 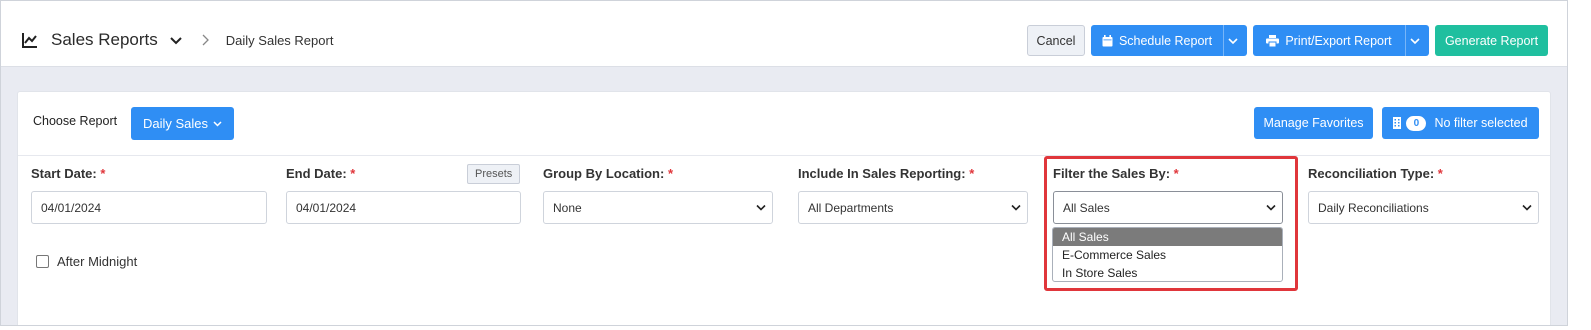 I want to click on reconciliation-type-label: Reconciliation Type: *, so click(x=1423, y=175).